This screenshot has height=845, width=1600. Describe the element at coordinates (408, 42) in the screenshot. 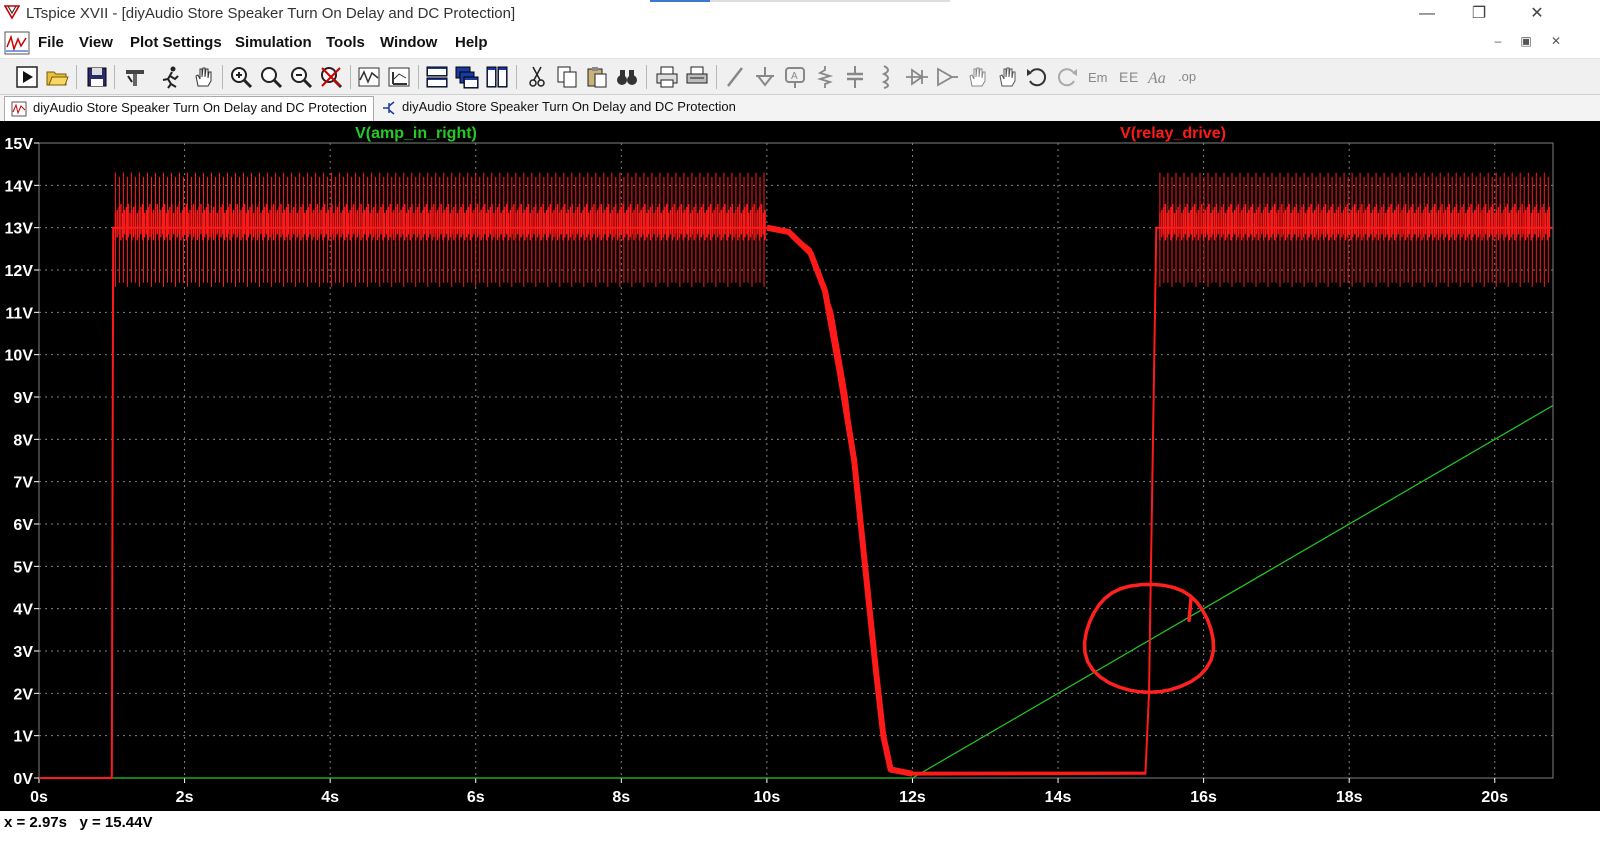

I see `menu-window: Window` at that location.